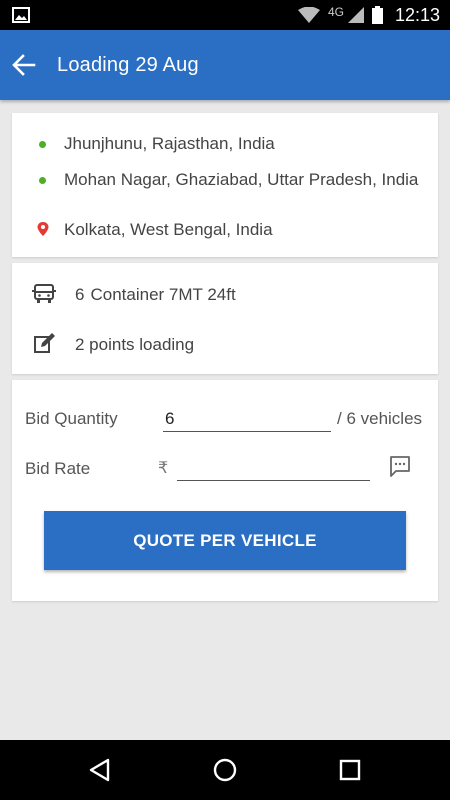 This screenshot has width=450, height=800. Describe the element at coordinates (350, 770) in the screenshot. I see `recents-nav-icon` at that location.